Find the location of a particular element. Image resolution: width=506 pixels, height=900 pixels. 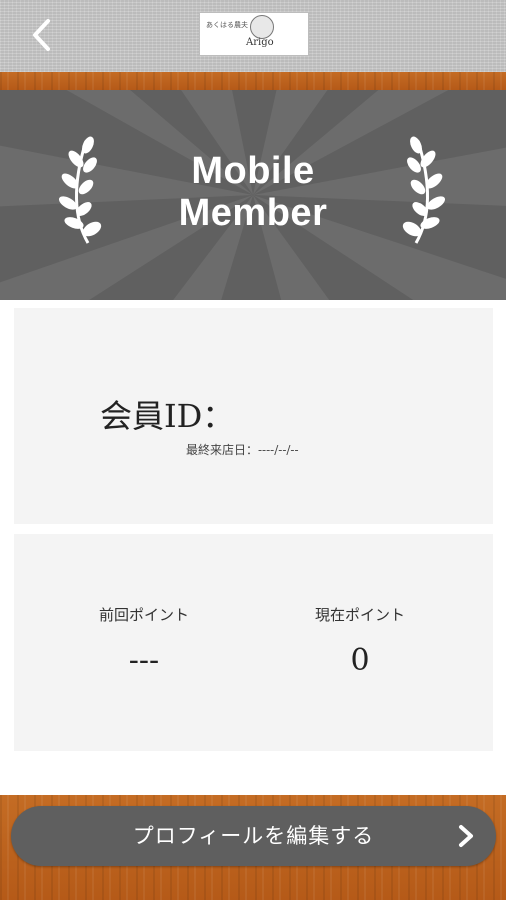

previous-points-value: --- is located at coordinates (144, 660).